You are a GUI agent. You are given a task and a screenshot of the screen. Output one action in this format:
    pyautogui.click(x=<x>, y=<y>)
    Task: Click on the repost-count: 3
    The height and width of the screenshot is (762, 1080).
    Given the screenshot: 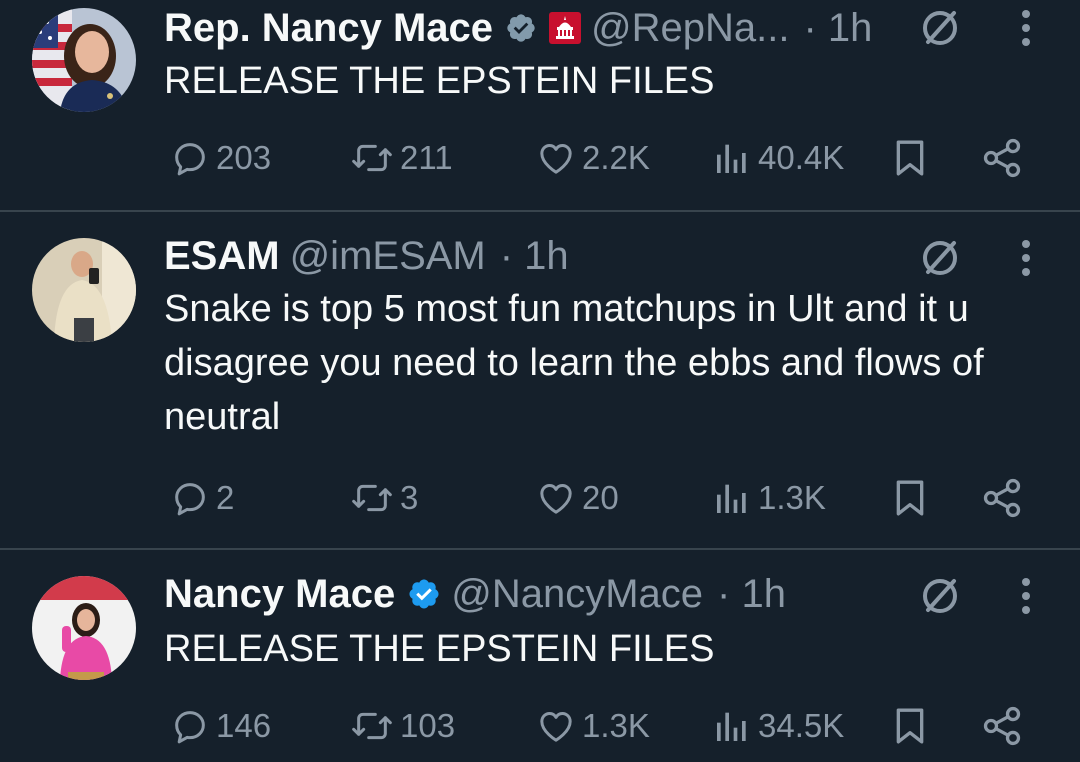 What is the action you would take?
    pyautogui.click(x=409, y=497)
    